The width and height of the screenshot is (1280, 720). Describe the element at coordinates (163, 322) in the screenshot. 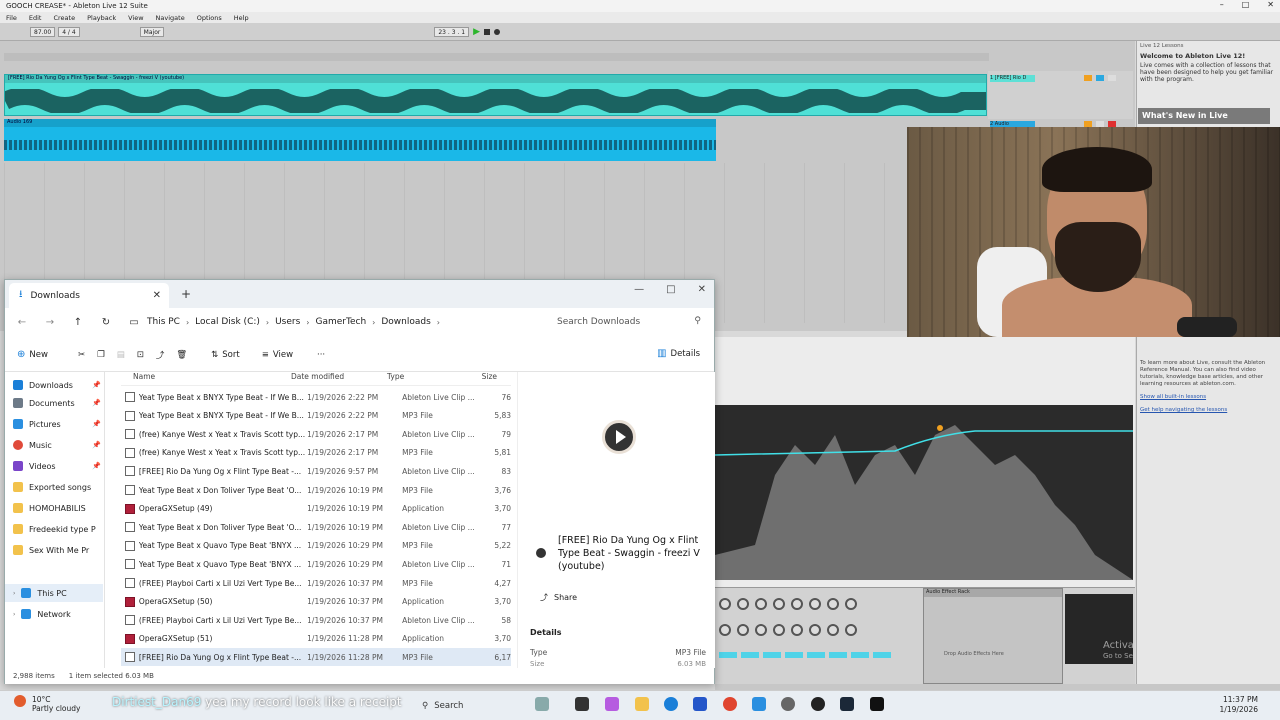

I see `breadcrumb-item: This PC` at that location.